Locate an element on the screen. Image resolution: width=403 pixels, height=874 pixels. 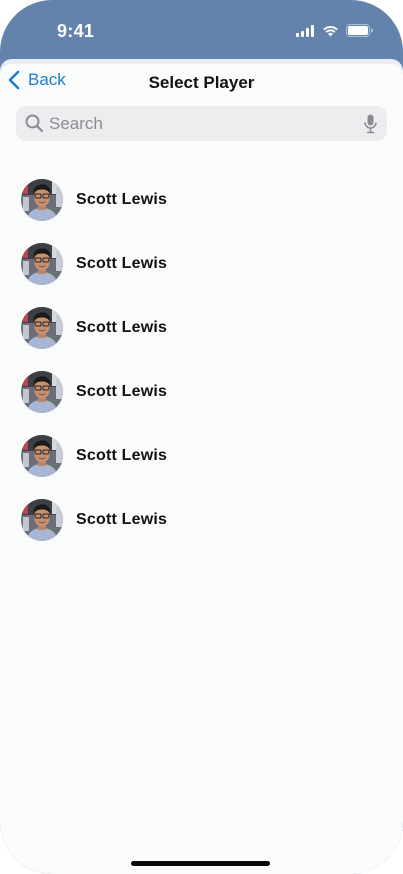
microphone-icon is located at coordinates (370, 126).